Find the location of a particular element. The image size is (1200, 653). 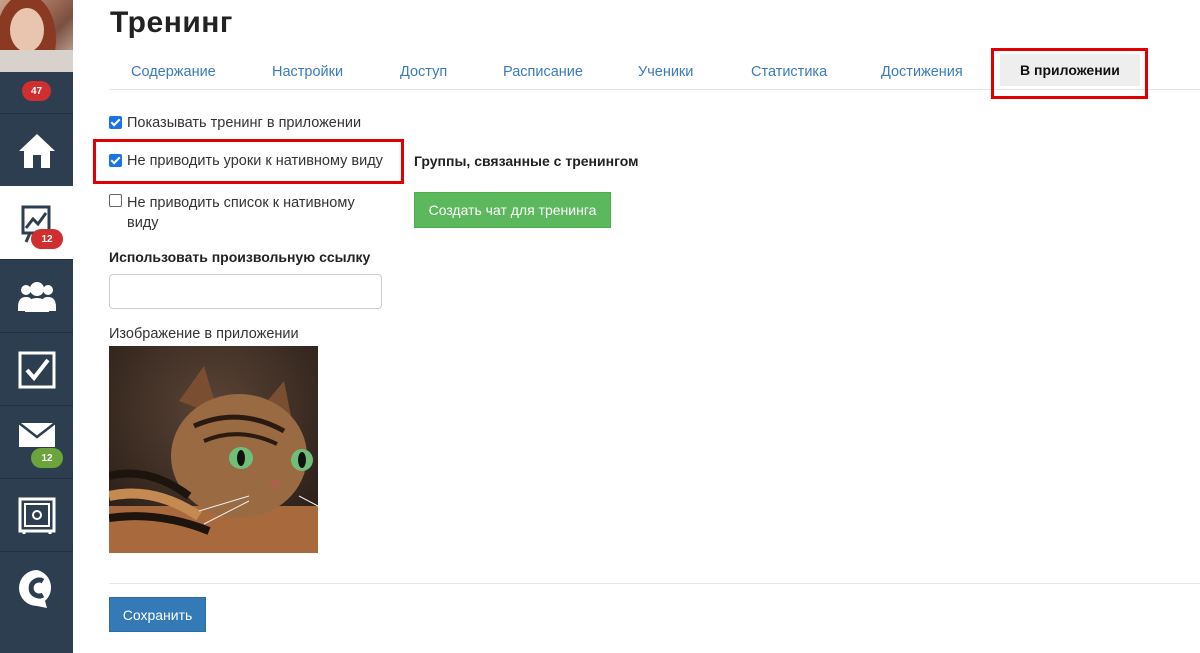

sidebar-item-messages: 12 is located at coordinates (36, 442).